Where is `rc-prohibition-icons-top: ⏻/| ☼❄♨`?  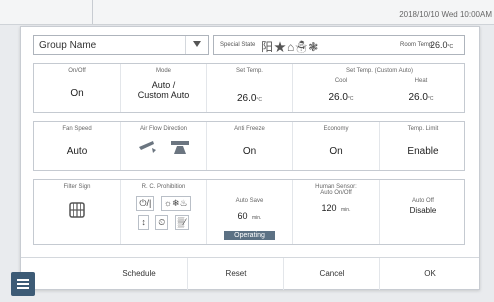
rc-prohibition-icons-top: ⏻/| ☼❄♨ is located at coordinates (163, 202).